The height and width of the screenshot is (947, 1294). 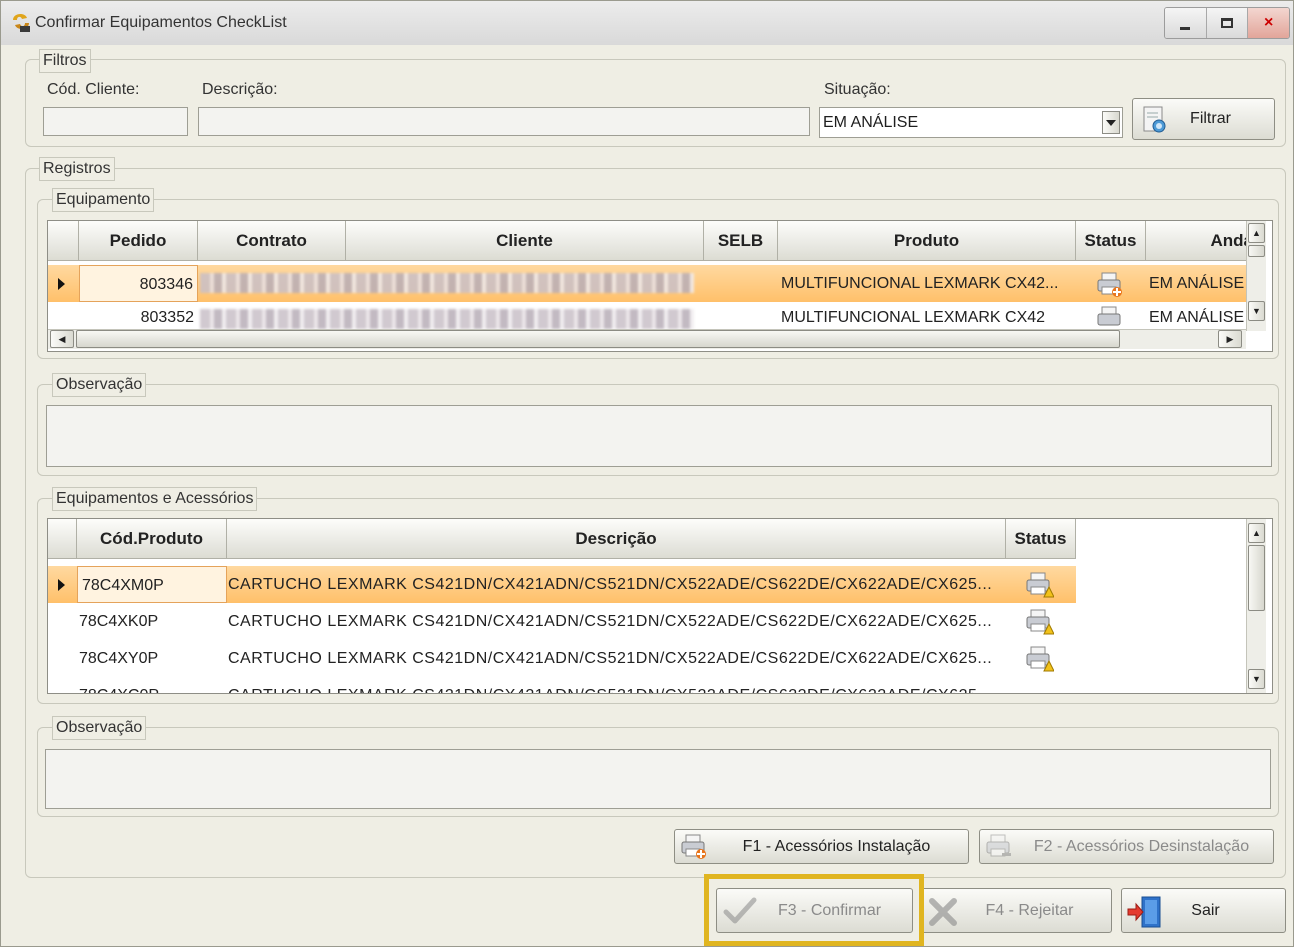 What do you see at coordinates (1256, 276) in the screenshot?
I see `equipamento-vscroll: ▲ ▼` at bounding box center [1256, 276].